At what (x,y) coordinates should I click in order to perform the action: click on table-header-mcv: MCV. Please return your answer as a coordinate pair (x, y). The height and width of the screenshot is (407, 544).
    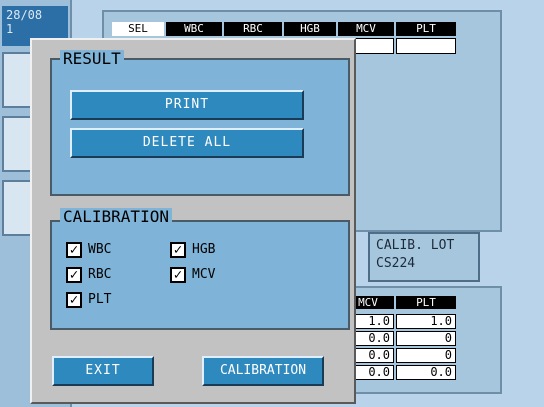
    Looking at the image, I should click on (366, 29).